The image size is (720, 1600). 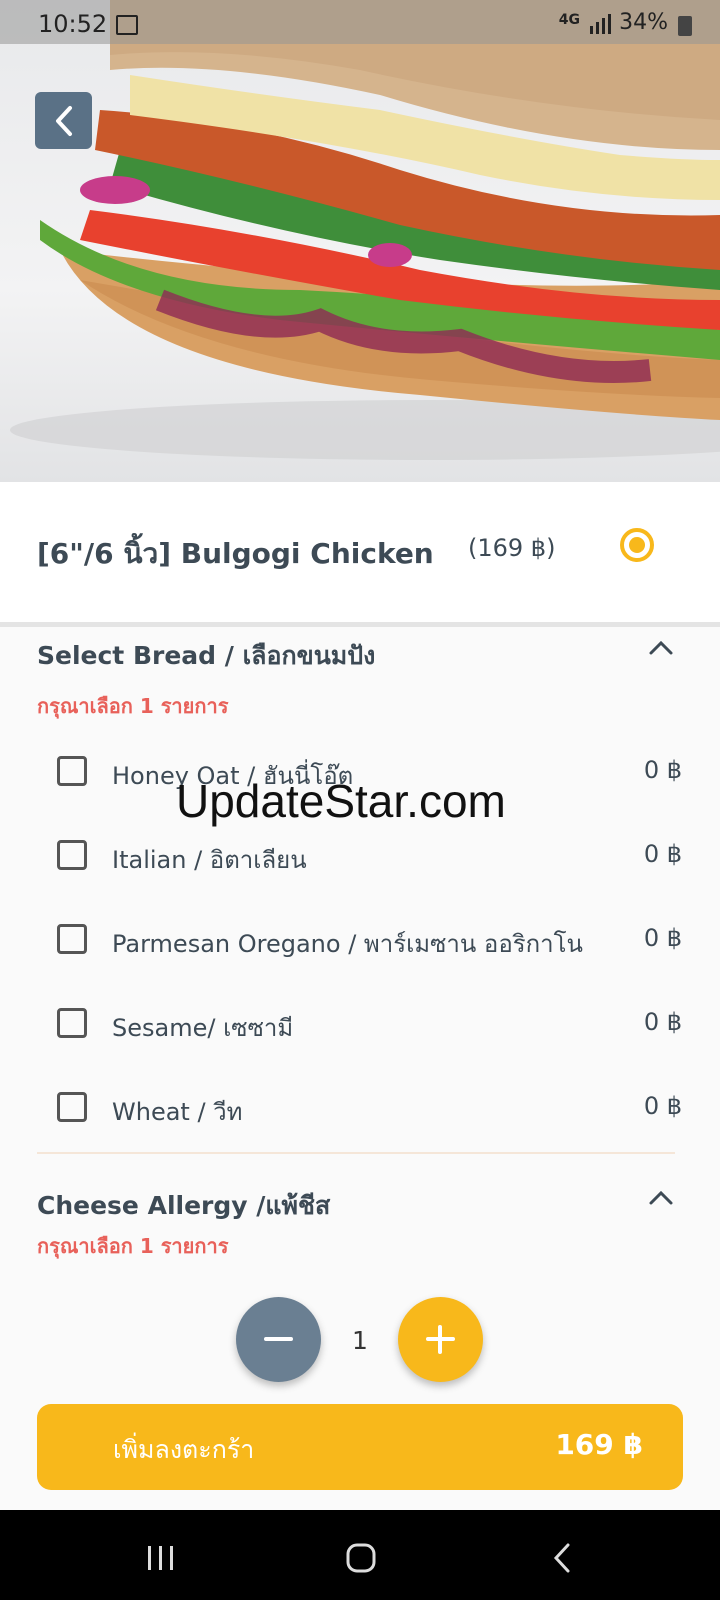 I want to click on battery-level: 34%, so click(x=643, y=22).